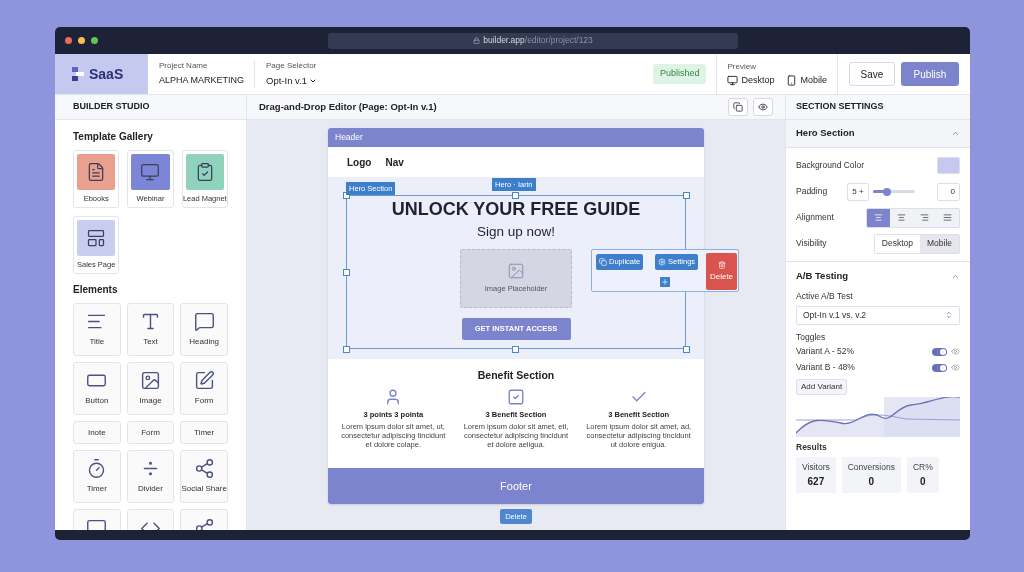  I want to click on page-dropdown: Opt-In v.1, so click(292, 81).